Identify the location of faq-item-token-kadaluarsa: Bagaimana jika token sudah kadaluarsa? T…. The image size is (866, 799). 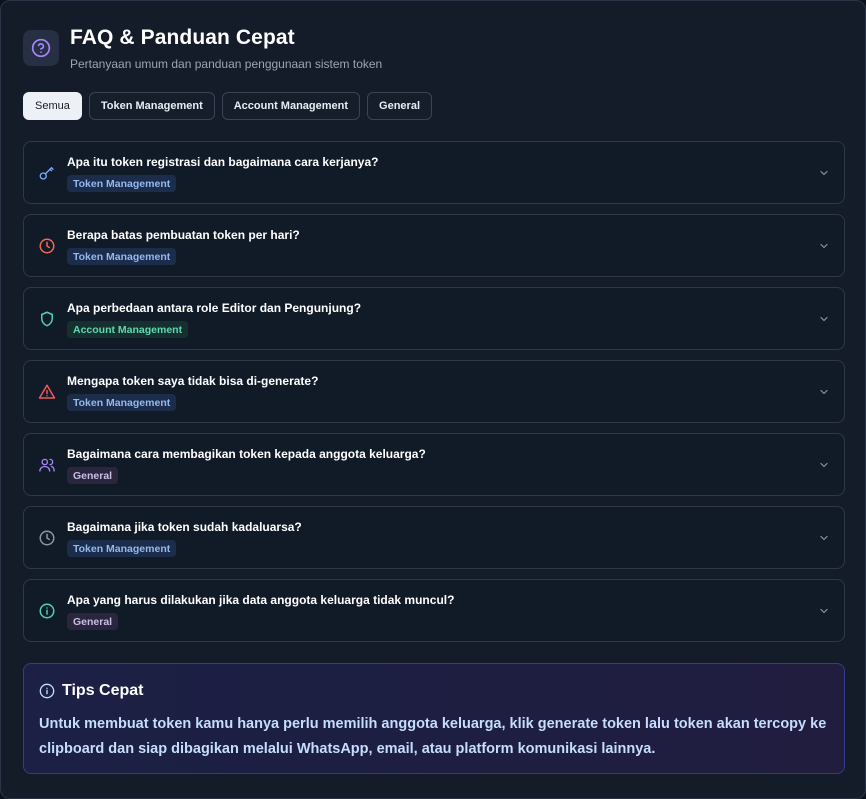
(434, 537).